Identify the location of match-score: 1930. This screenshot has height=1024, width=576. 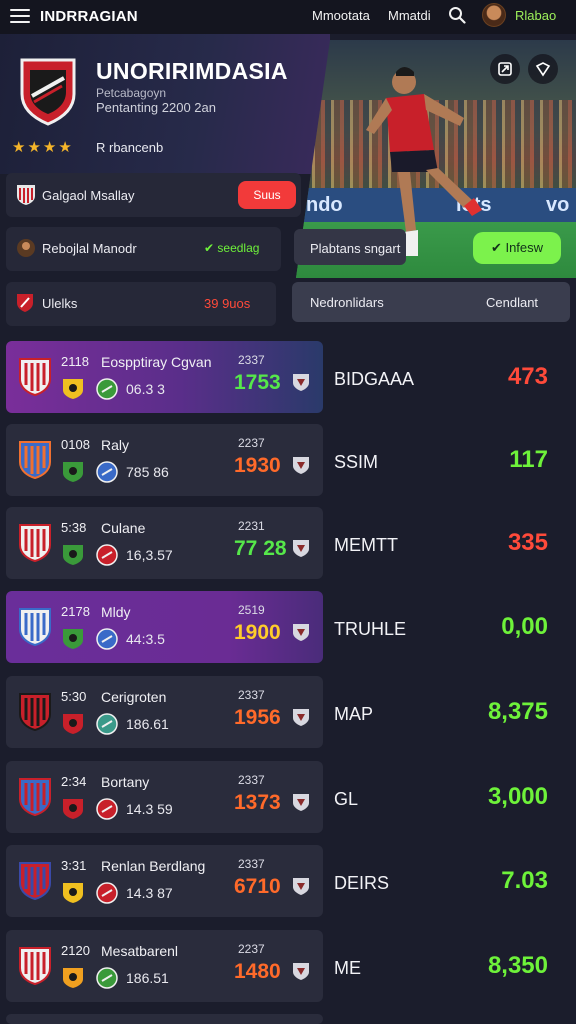
(257, 465).